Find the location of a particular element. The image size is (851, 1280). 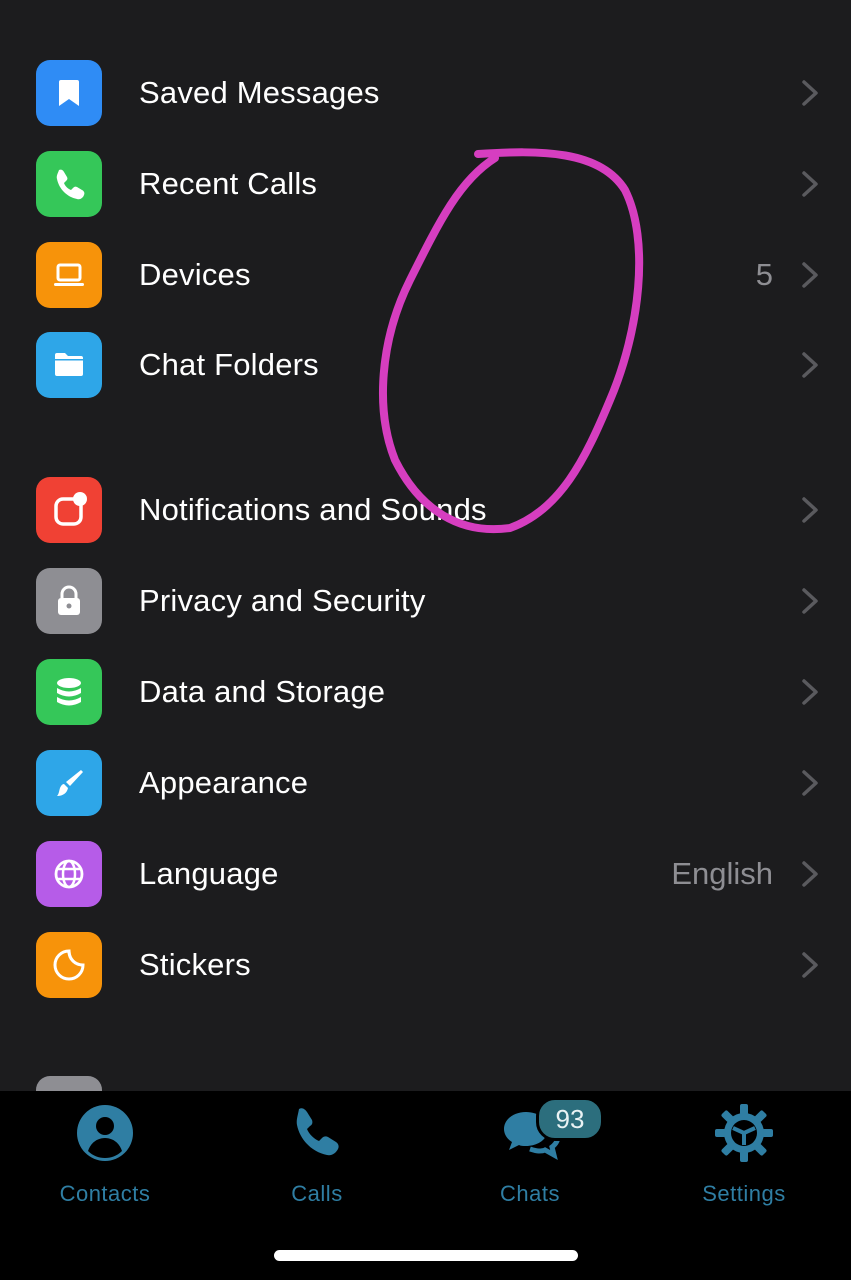

tab-chats-label: Chats is located at coordinates (530, 1193).